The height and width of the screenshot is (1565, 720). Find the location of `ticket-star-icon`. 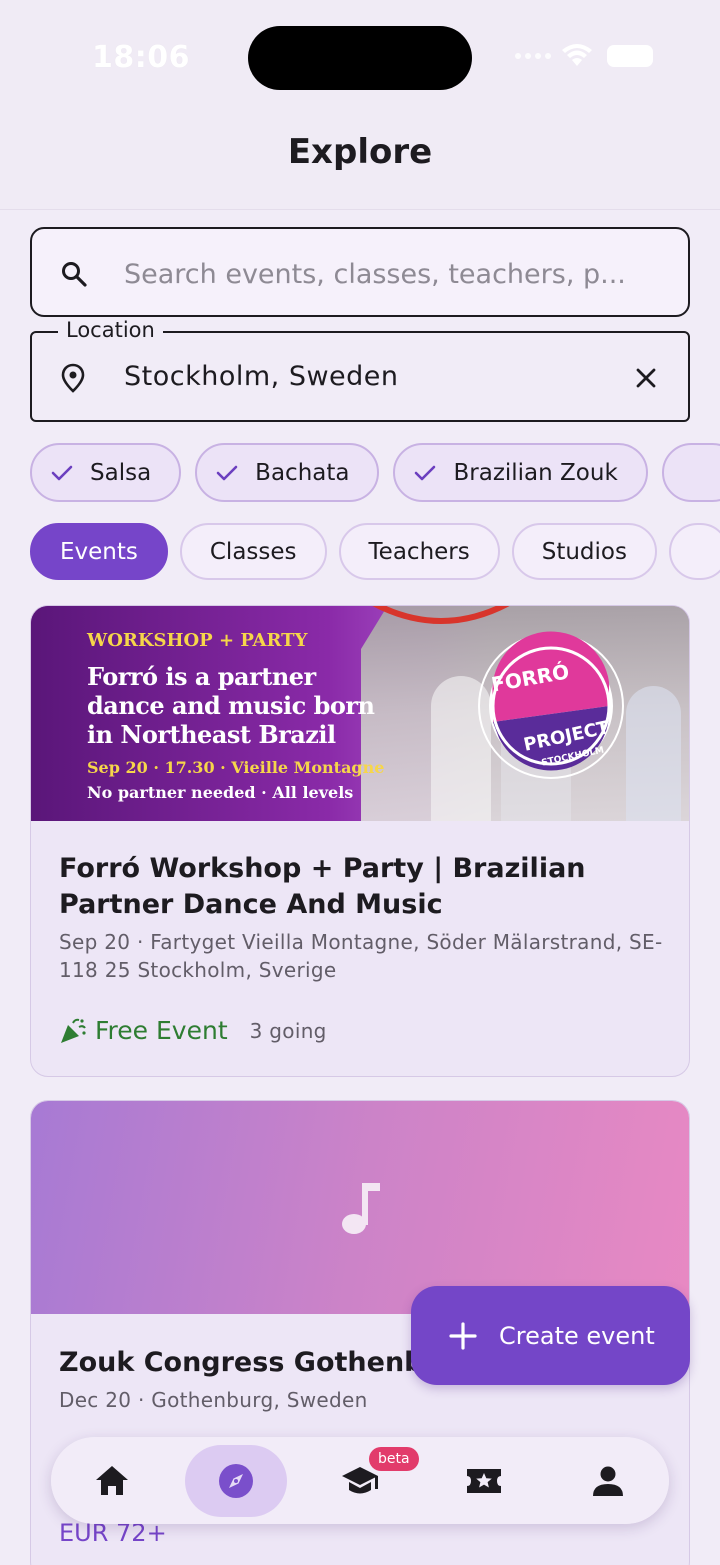

ticket-star-icon is located at coordinates (484, 1481).